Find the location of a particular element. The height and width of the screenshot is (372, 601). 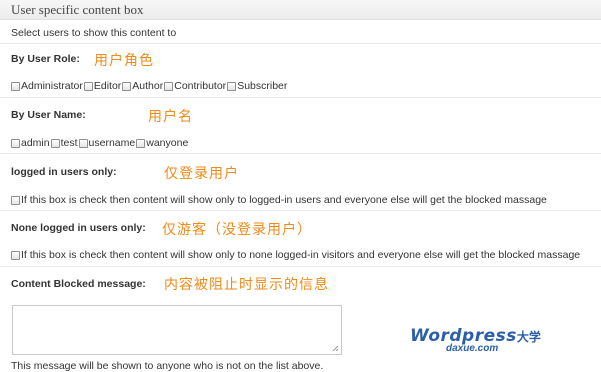

role-option-editor: Editor is located at coordinates (102, 86).